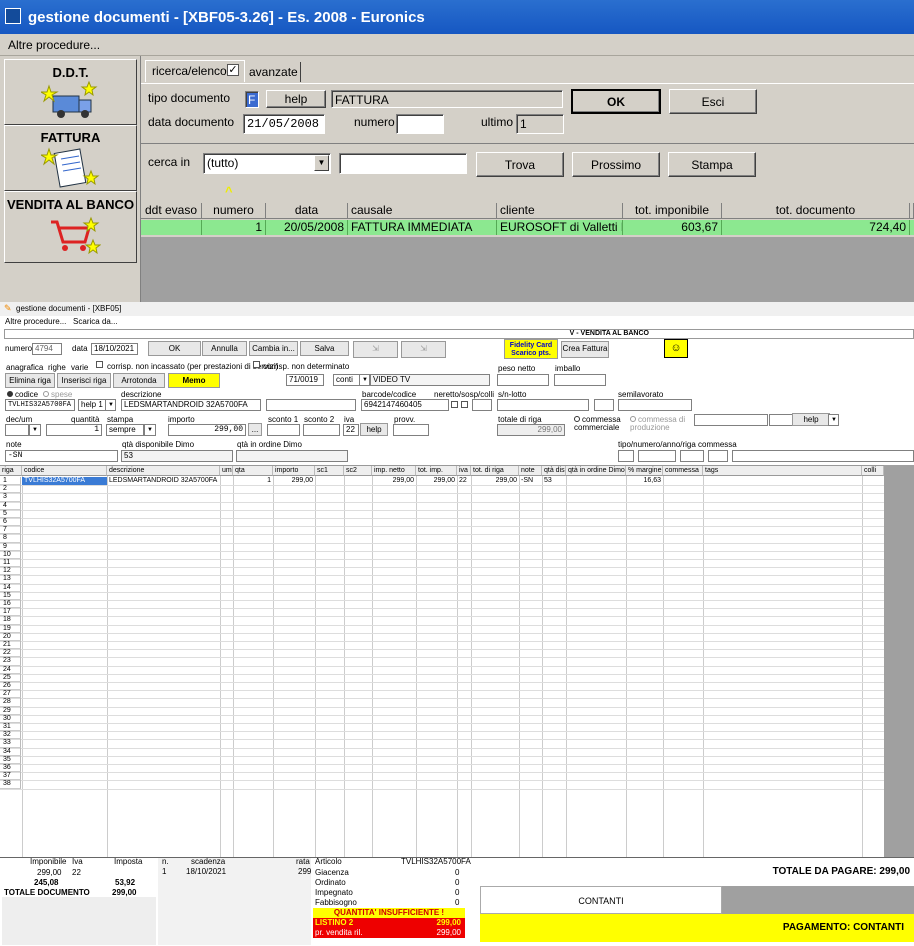 The height and width of the screenshot is (946, 914). What do you see at coordinates (70, 158) in the screenshot?
I see `nav-fattura-button: FATTURA` at bounding box center [70, 158].